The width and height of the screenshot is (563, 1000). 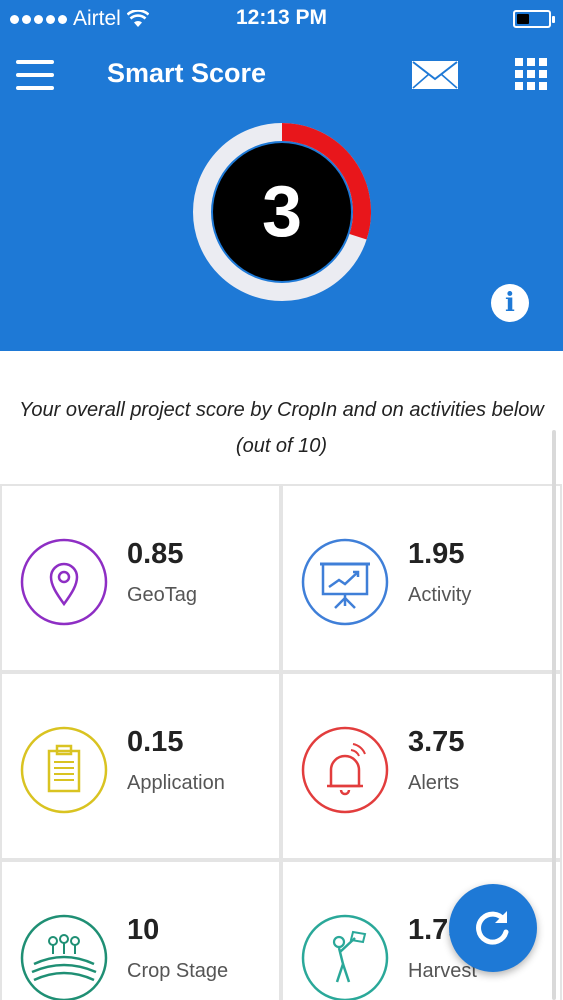 I want to click on score-card-crop-stage: 10 Crop Stage, so click(x=140, y=930).